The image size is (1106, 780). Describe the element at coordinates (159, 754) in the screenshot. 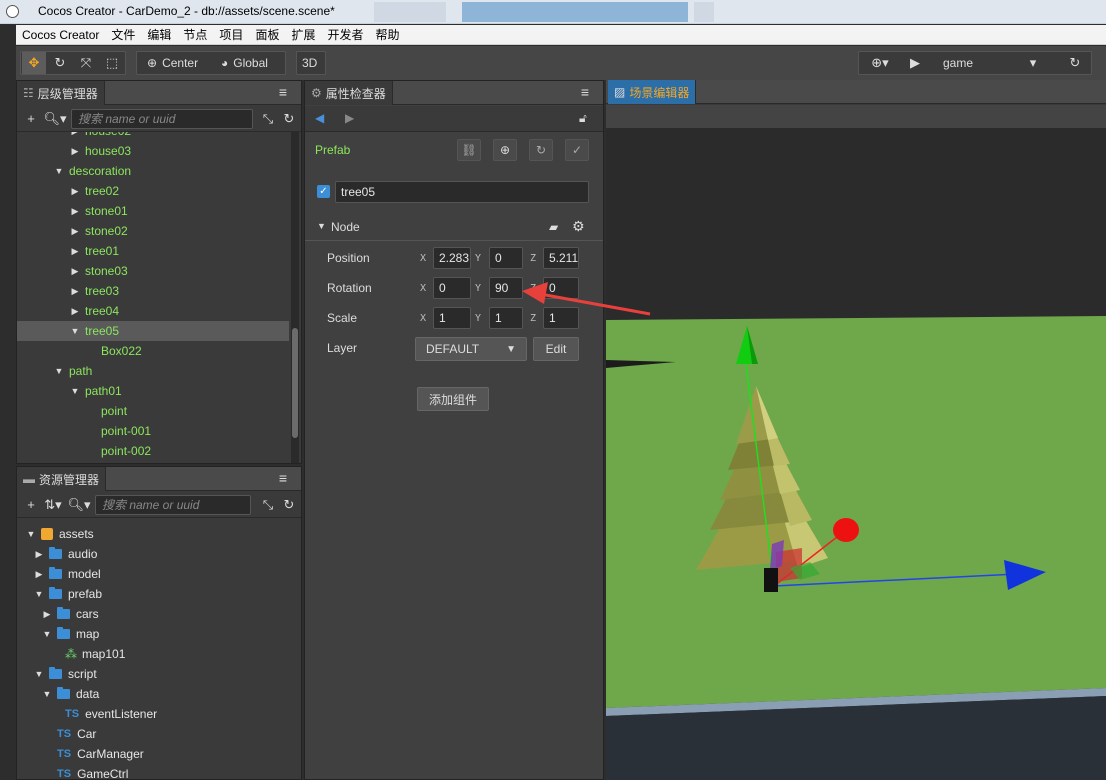

I see `asset-item: TS CarManager` at that location.